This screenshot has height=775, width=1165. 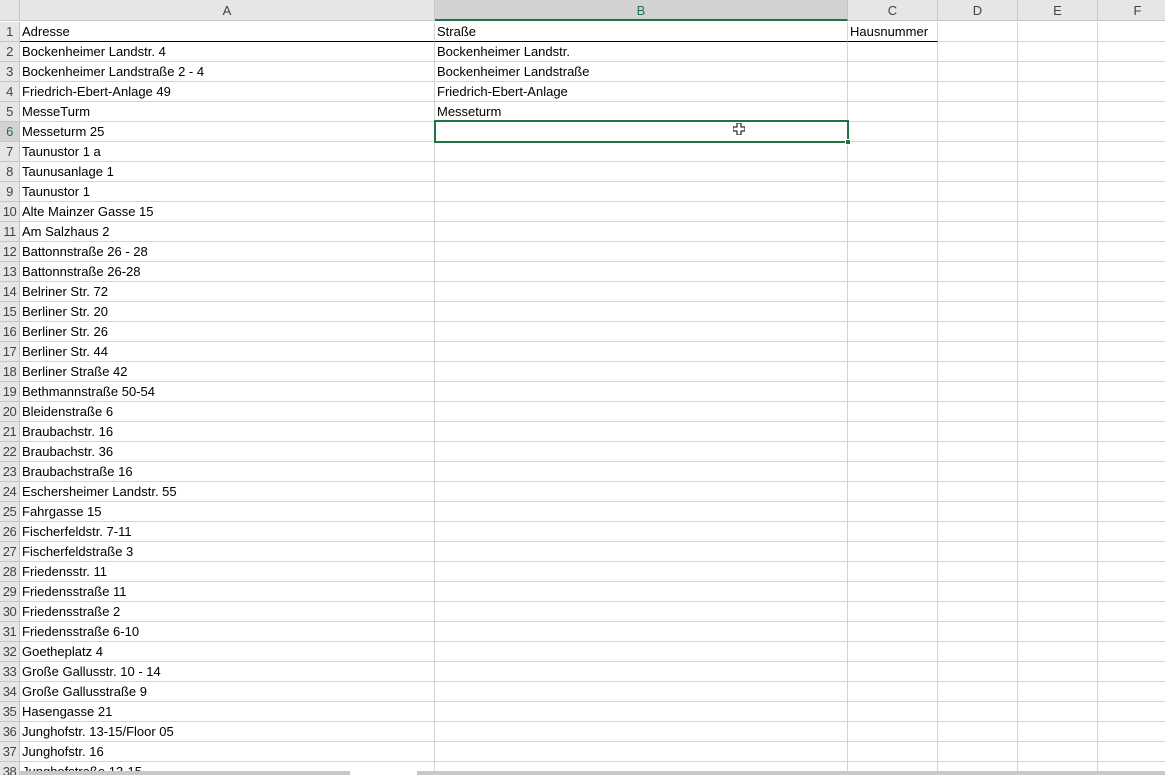 What do you see at coordinates (641, 272) in the screenshot?
I see `cell-b13` at bounding box center [641, 272].